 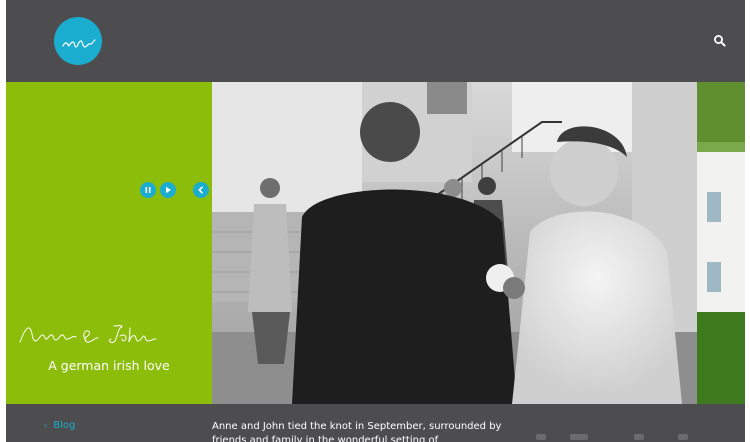 I want to click on search-icon, so click(x=720, y=41).